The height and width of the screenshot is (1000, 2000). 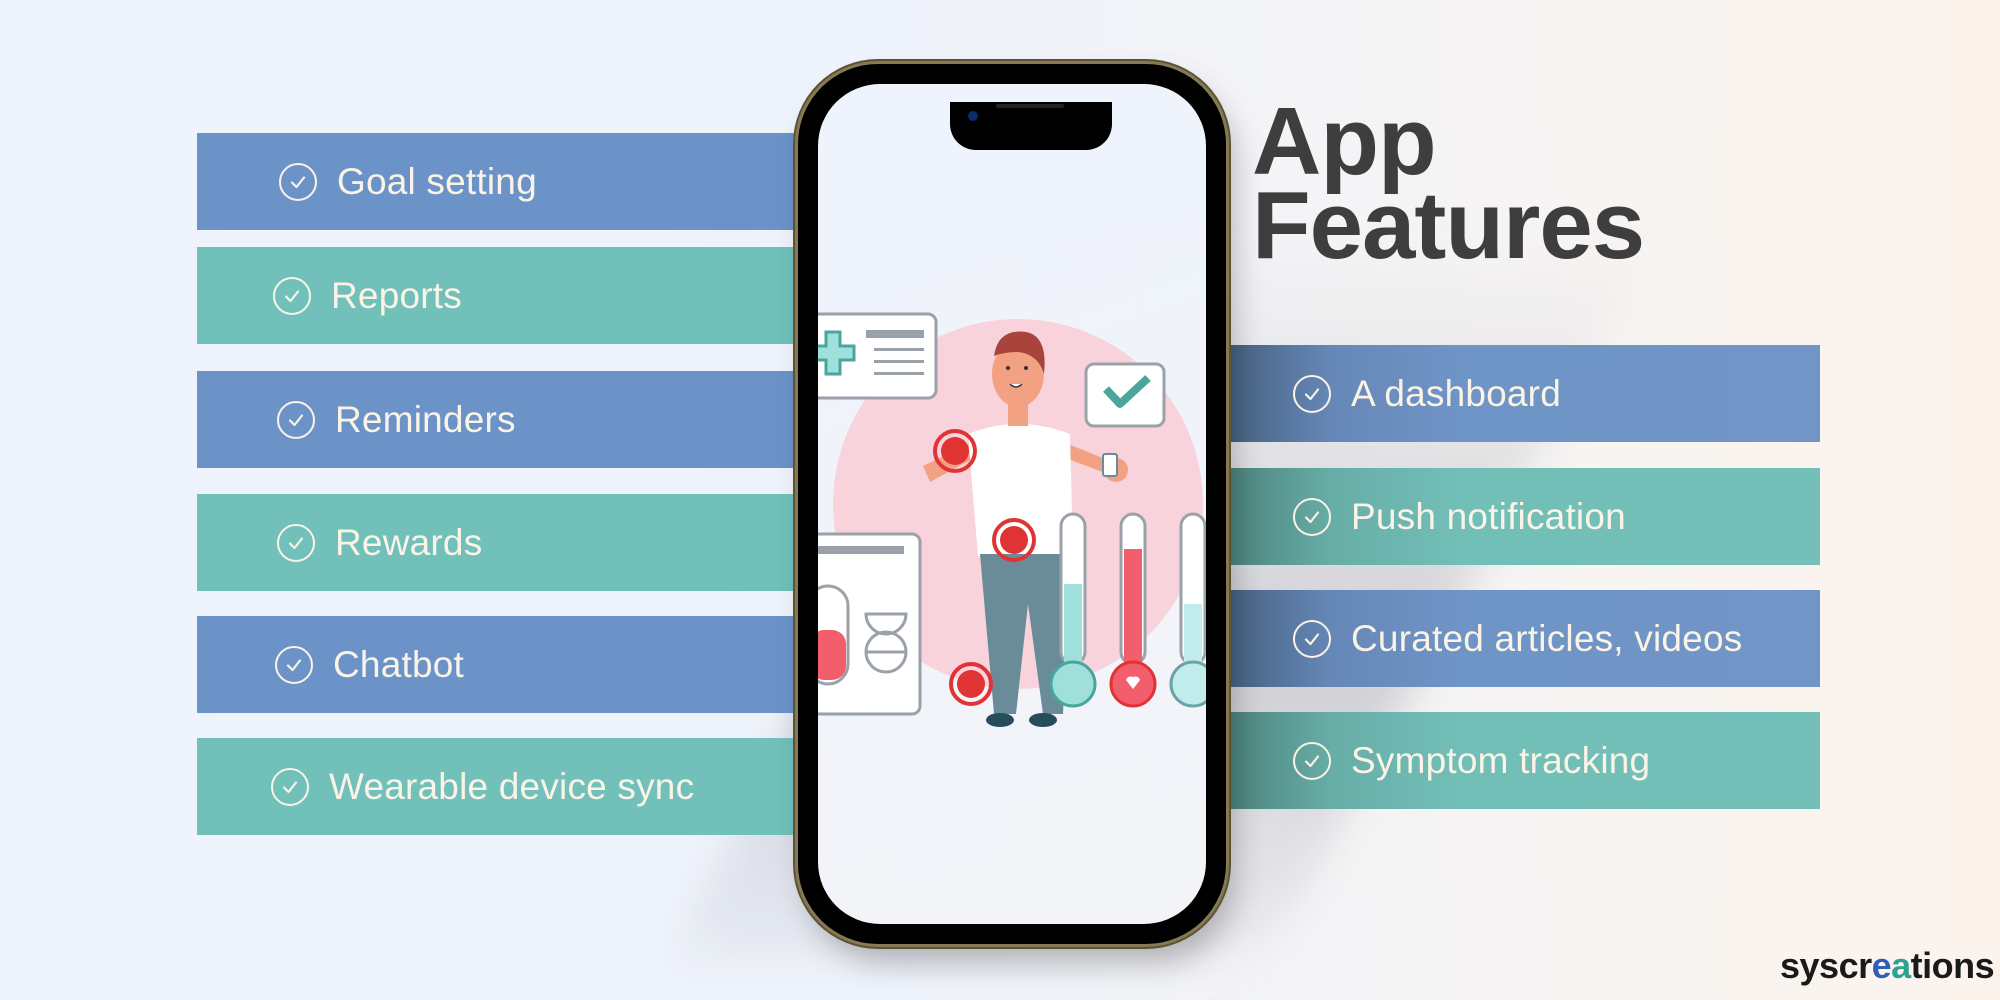 I want to click on logo-text-accent-blue: e, so click(x=1881, y=965).